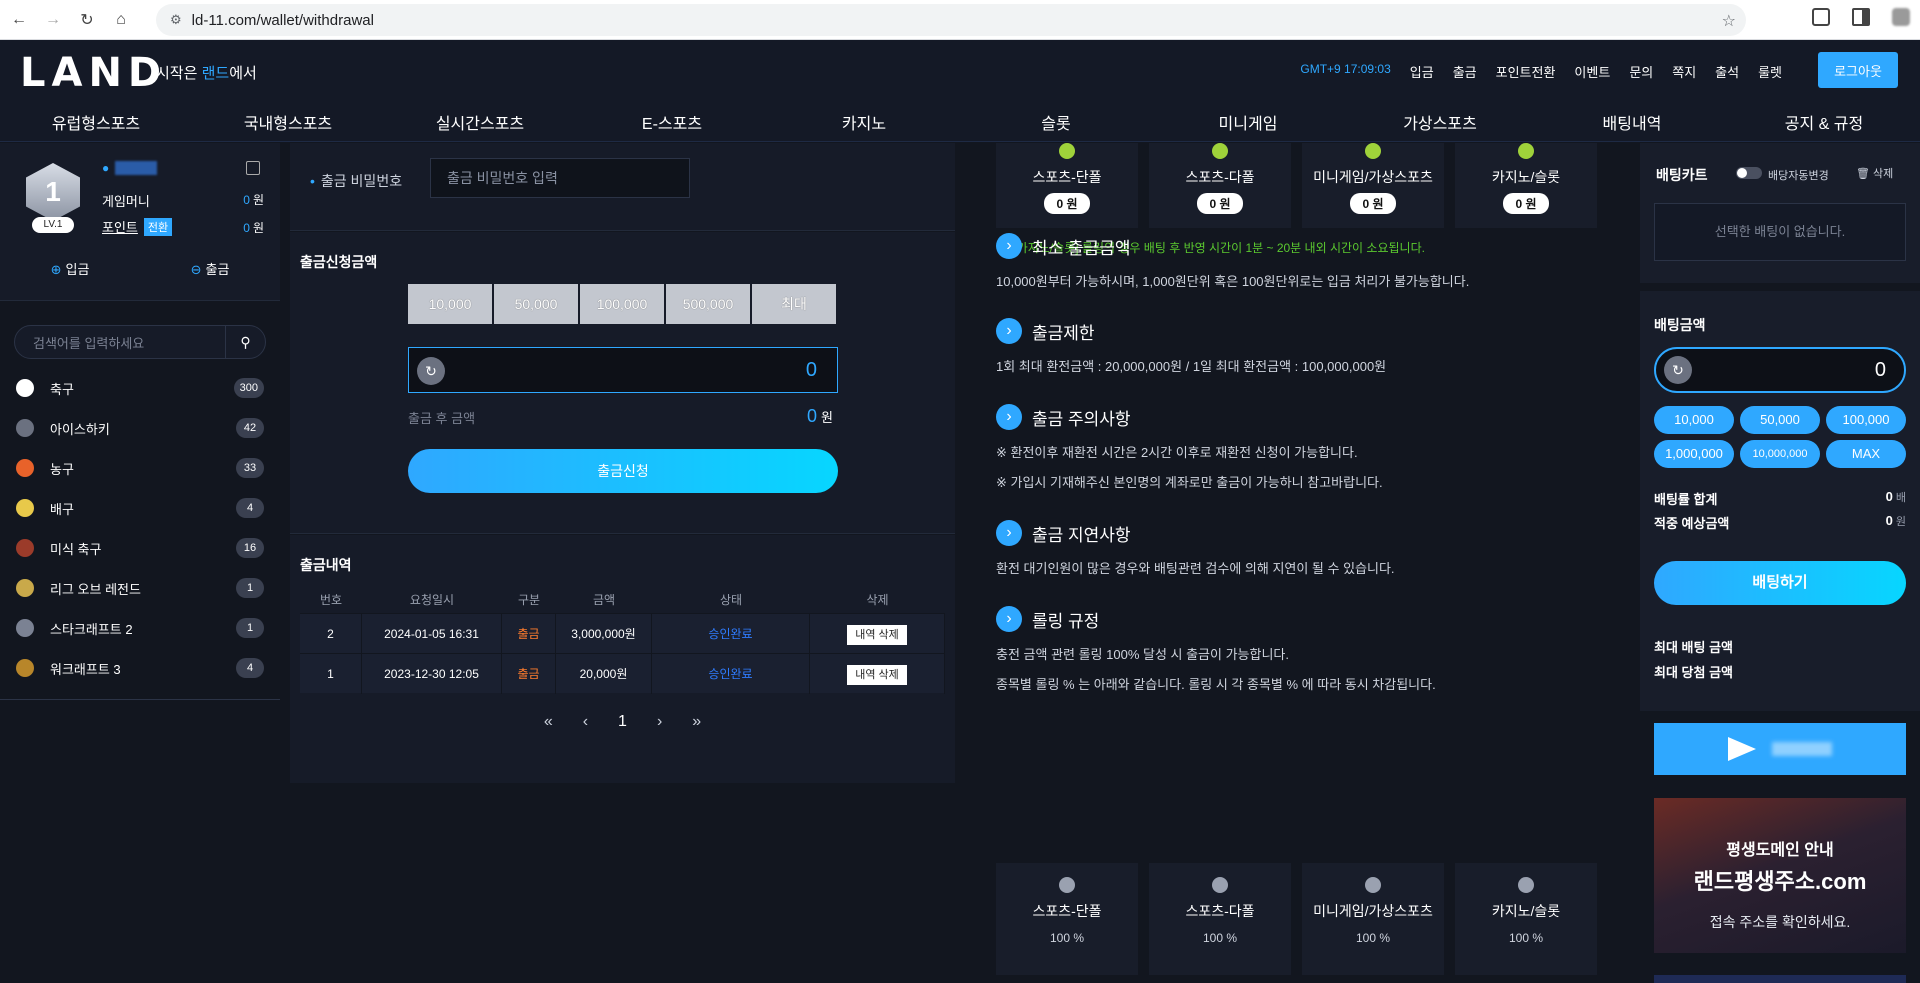  What do you see at coordinates (1863, 174) in the screenshot?
I see `trash-icon: 🗑` at bounding box center [1863, 174].